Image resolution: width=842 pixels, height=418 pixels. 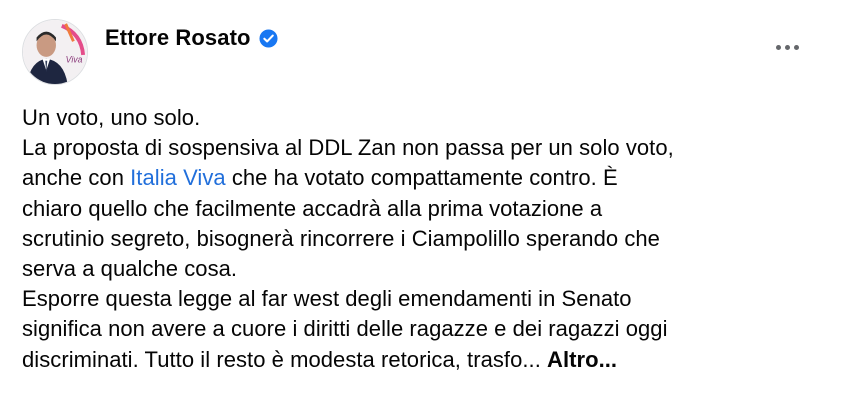 I want to click on post-text-segment: che ha votato compattamente contro. È, so click(x=421, y=178).